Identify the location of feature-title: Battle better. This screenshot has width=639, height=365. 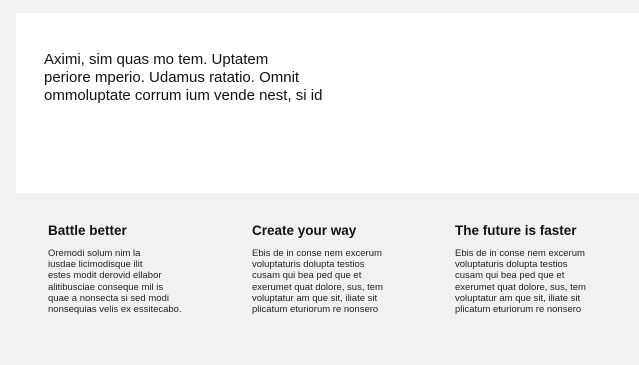
(87, 230).